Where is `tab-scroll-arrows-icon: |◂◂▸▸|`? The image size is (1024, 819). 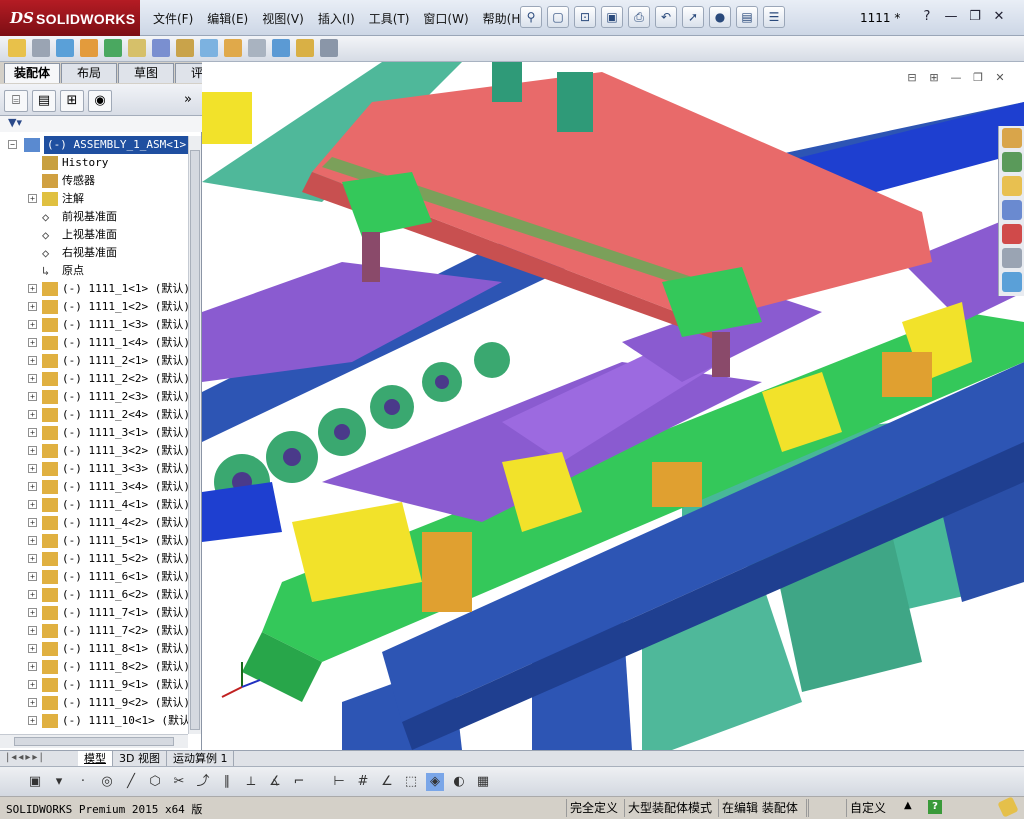
tab-scroll-arrows-icon: |◂◂▸▸| is located at coordinates (25, 757).